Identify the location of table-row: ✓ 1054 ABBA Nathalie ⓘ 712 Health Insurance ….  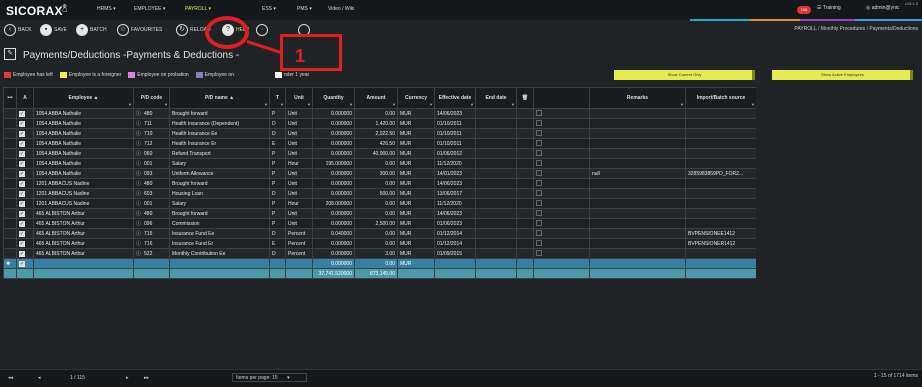
(380, 143).